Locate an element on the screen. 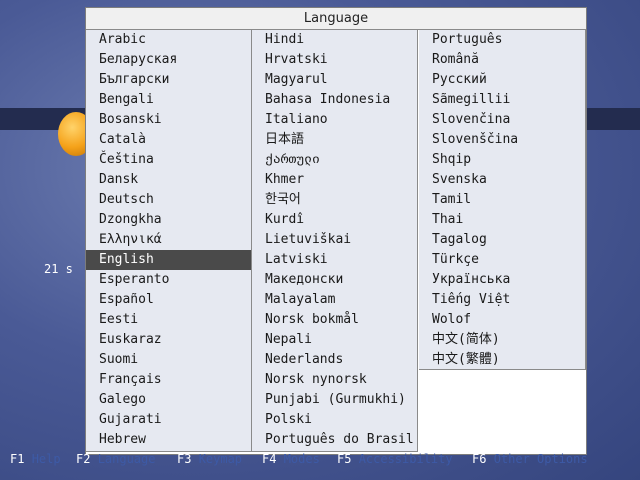 This screenshot has height=480, width=640. fkey-f5: F5 Accessibility is located at coordinates (395, 459).